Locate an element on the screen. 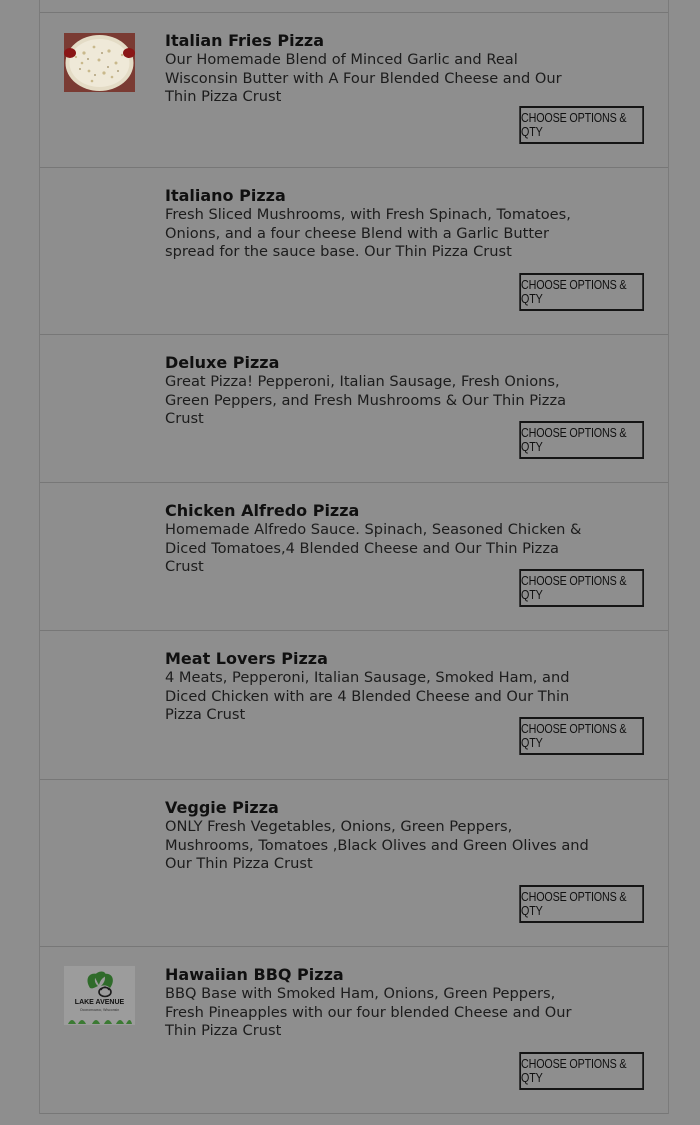 The height and width of the screenshot is (1125, 700). item-name: Deluxe Pizza is located at coordinates (380, 363).